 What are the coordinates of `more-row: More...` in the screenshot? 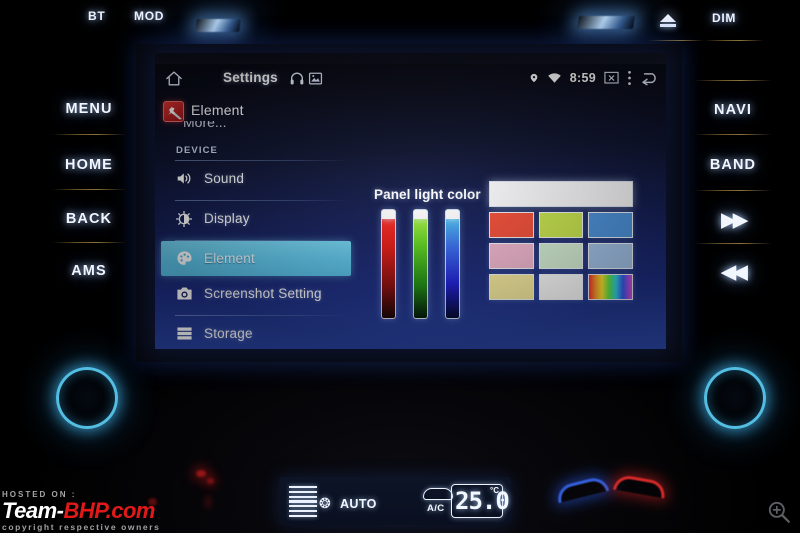 It's located at (283, 127).